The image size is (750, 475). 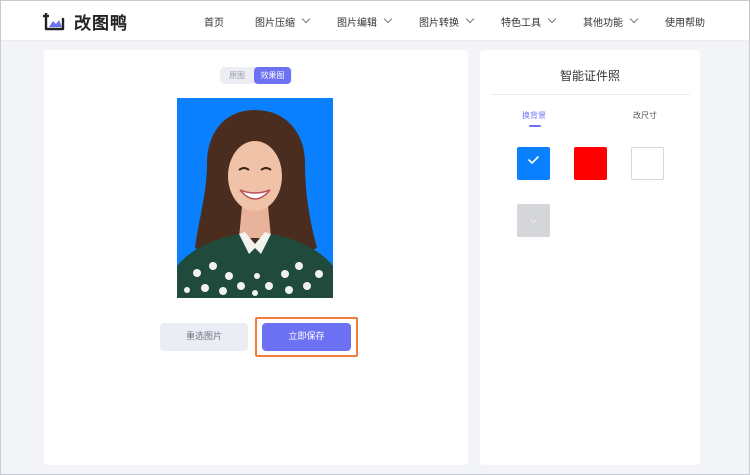 What do you see at coordinates (590, 94) in the screenshot?
I see `panel-divider` at bounding box center [590, 94].